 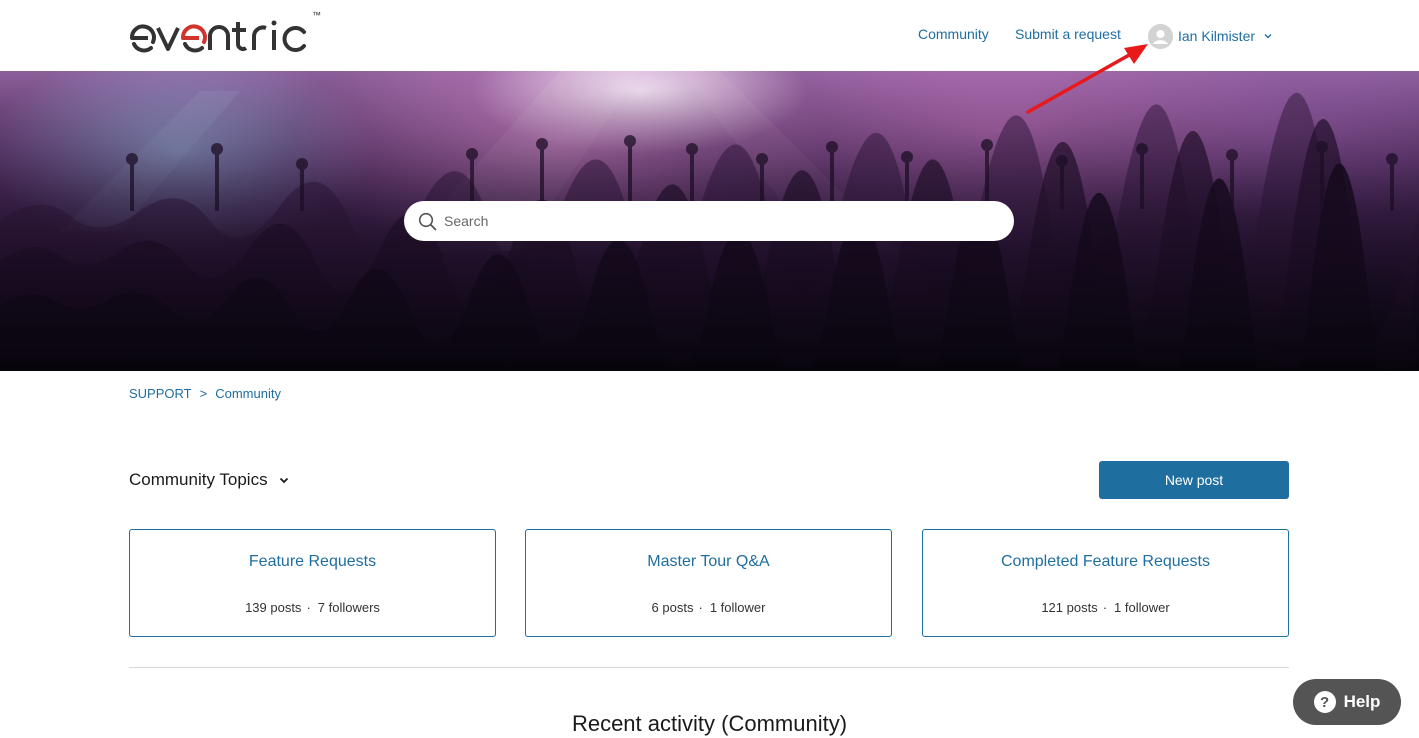 What do you see at coordinates (1324, 702) in the screenshot?
I see `help-icon: ?` at bounding box center [1324, 702].